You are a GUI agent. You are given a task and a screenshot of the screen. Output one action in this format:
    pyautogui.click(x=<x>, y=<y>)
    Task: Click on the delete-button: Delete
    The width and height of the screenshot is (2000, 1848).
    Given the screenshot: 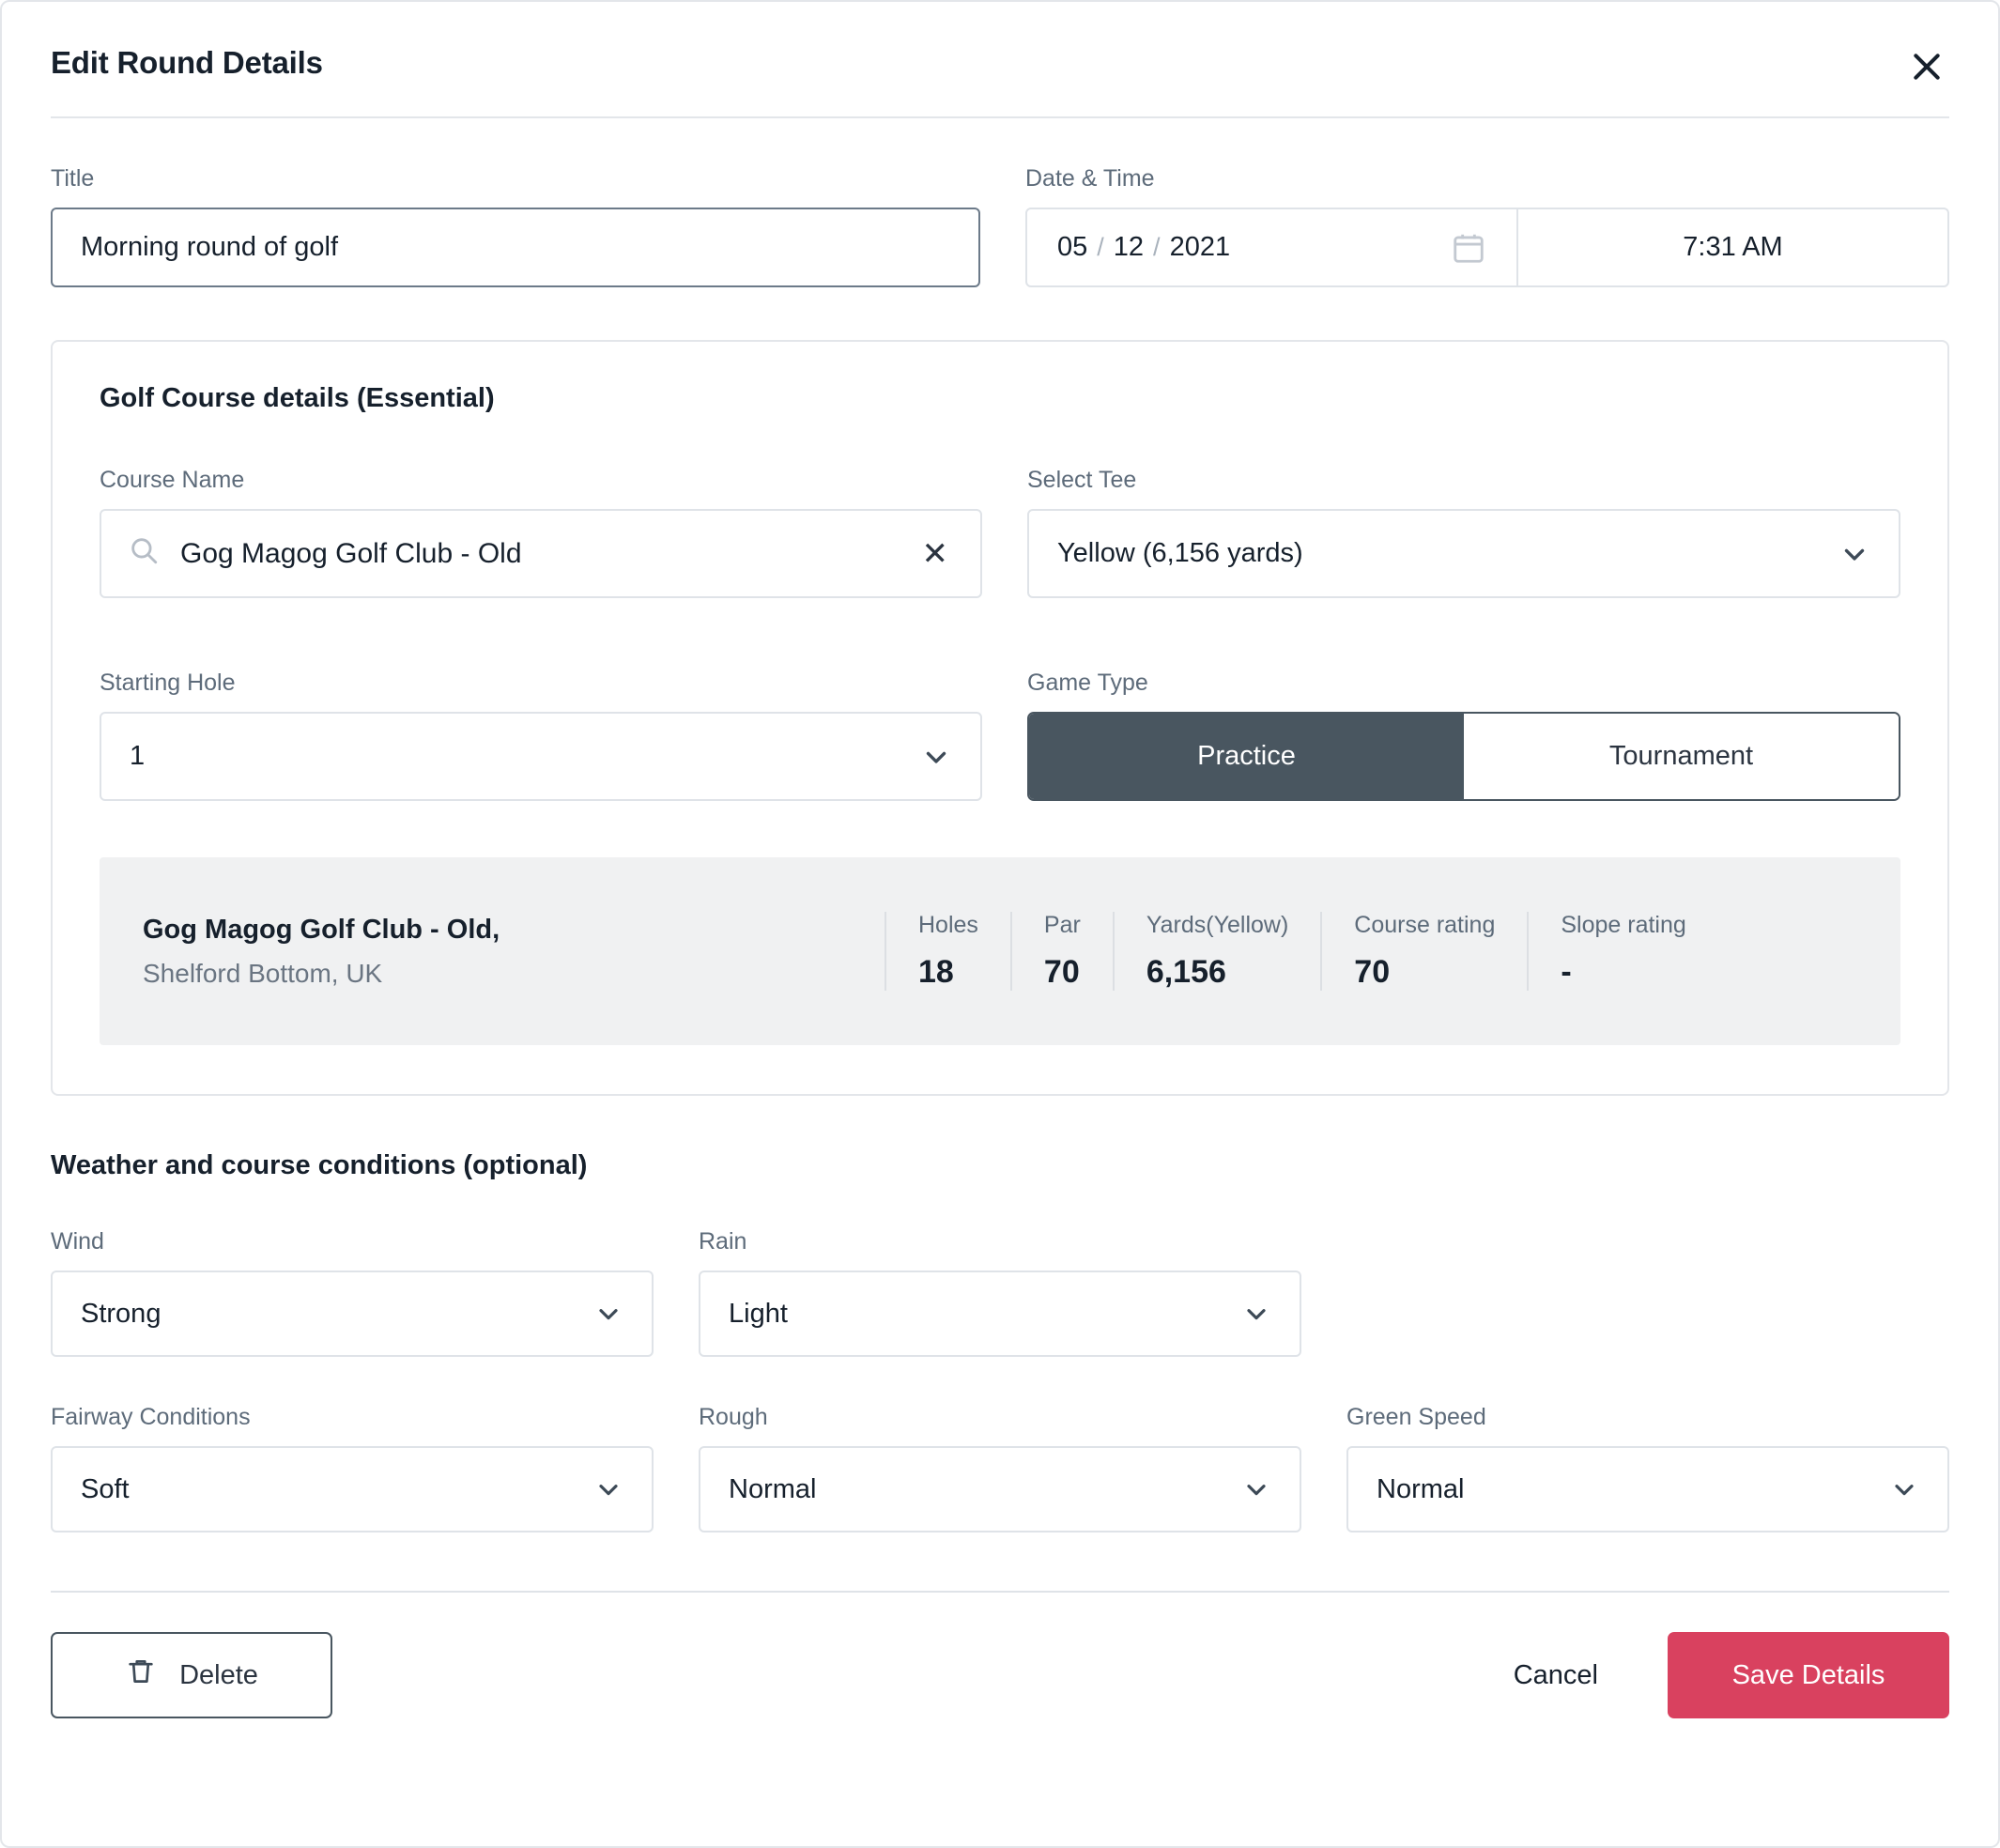 What is the action you would take?
    pyautogui.click(x=191, y=1675)
    